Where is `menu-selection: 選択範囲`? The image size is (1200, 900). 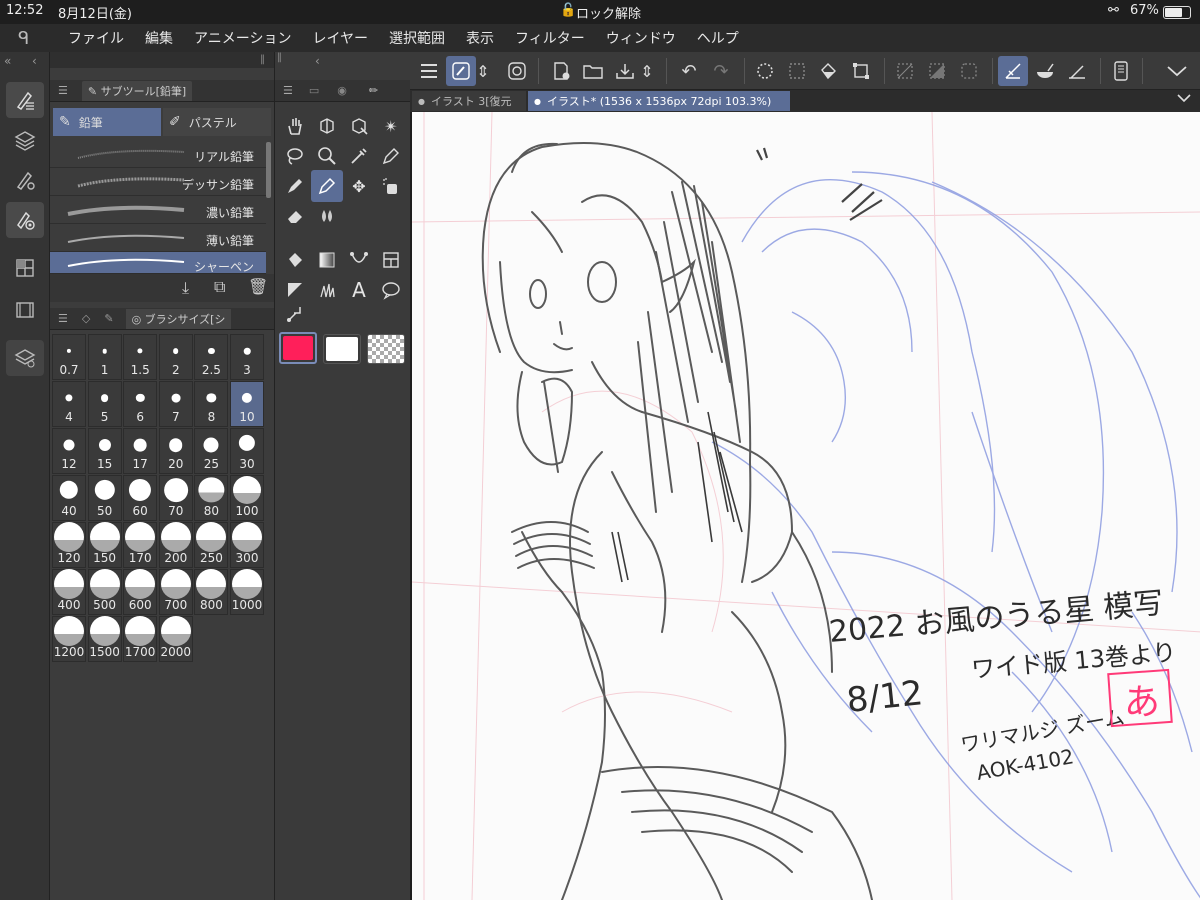 menu-selection: 選択範囲 is located at coordinates (417, 38).